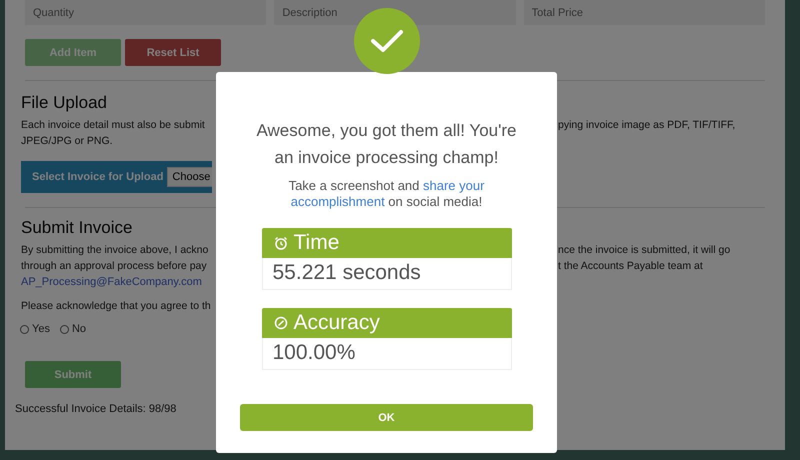 Image resolution: width=800 pixels, height=460 pixels. Describe the element at coordinates (77, 228) in the screenshot. I see `section-heading: Submit Invoice` at that location.